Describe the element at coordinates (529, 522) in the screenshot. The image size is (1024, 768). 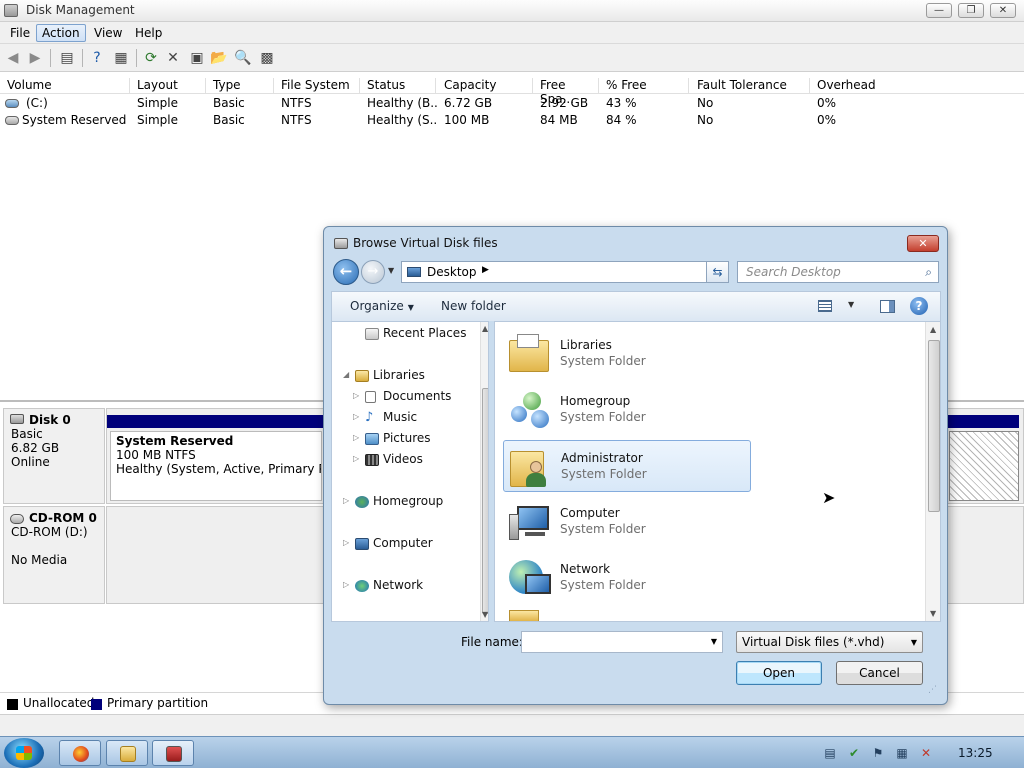
I see `computer-icon` at that location.